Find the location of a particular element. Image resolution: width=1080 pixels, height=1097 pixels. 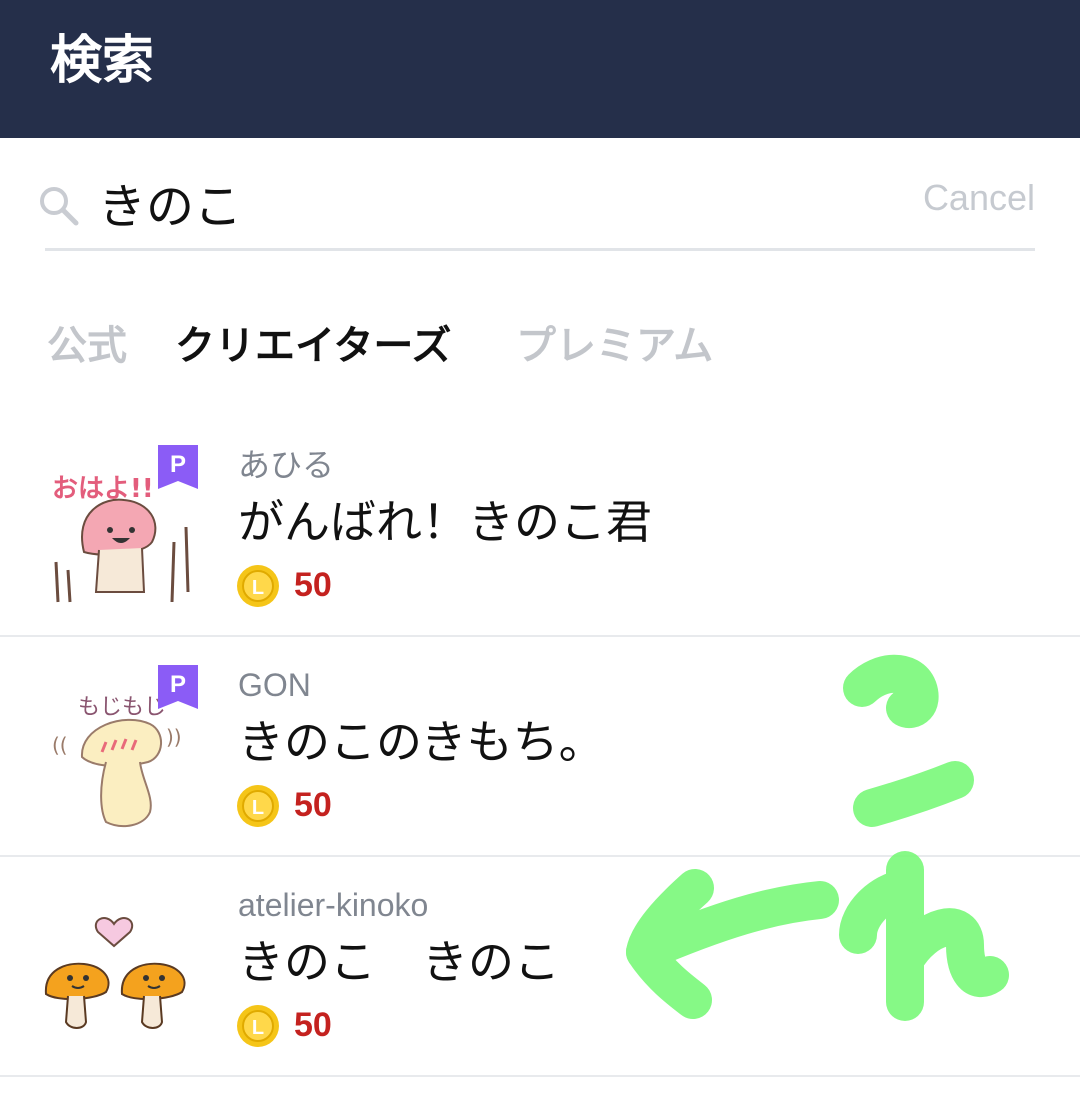

page-title: 検索 is located at coordinates (102, 61).